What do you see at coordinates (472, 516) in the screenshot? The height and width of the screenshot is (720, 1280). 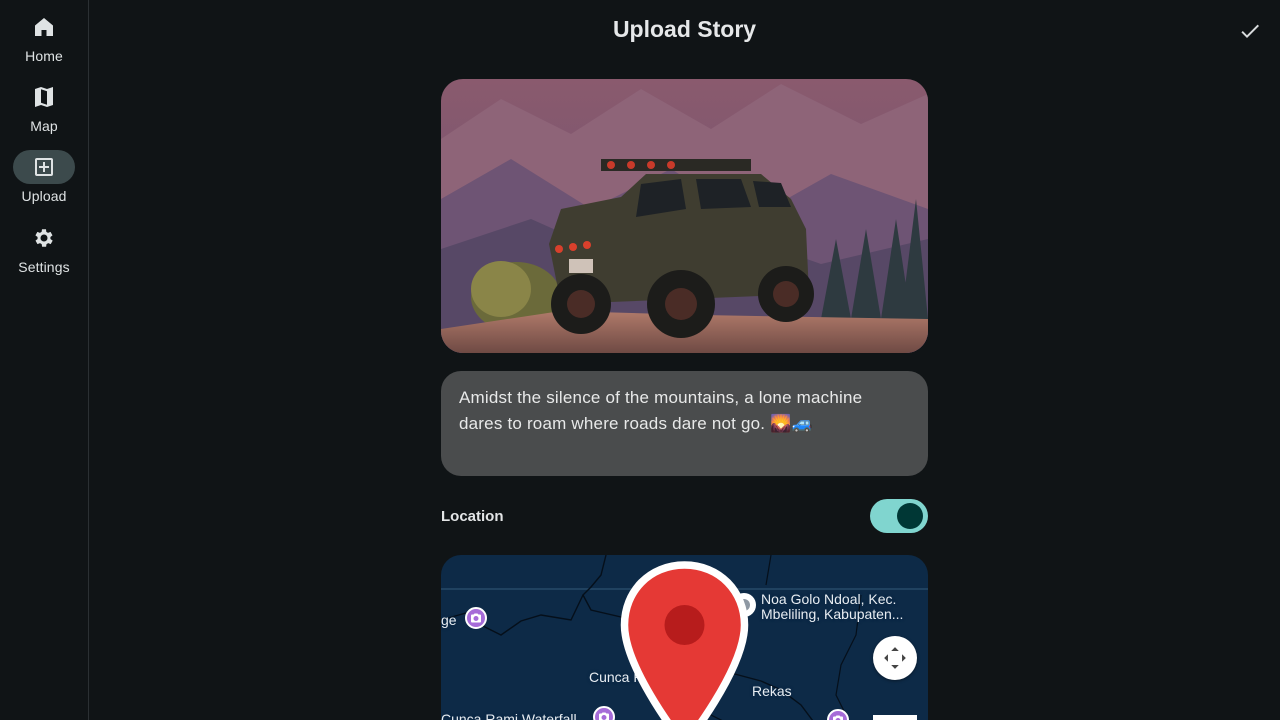 I see `location-label: Location` at bounding box center [472, 516].